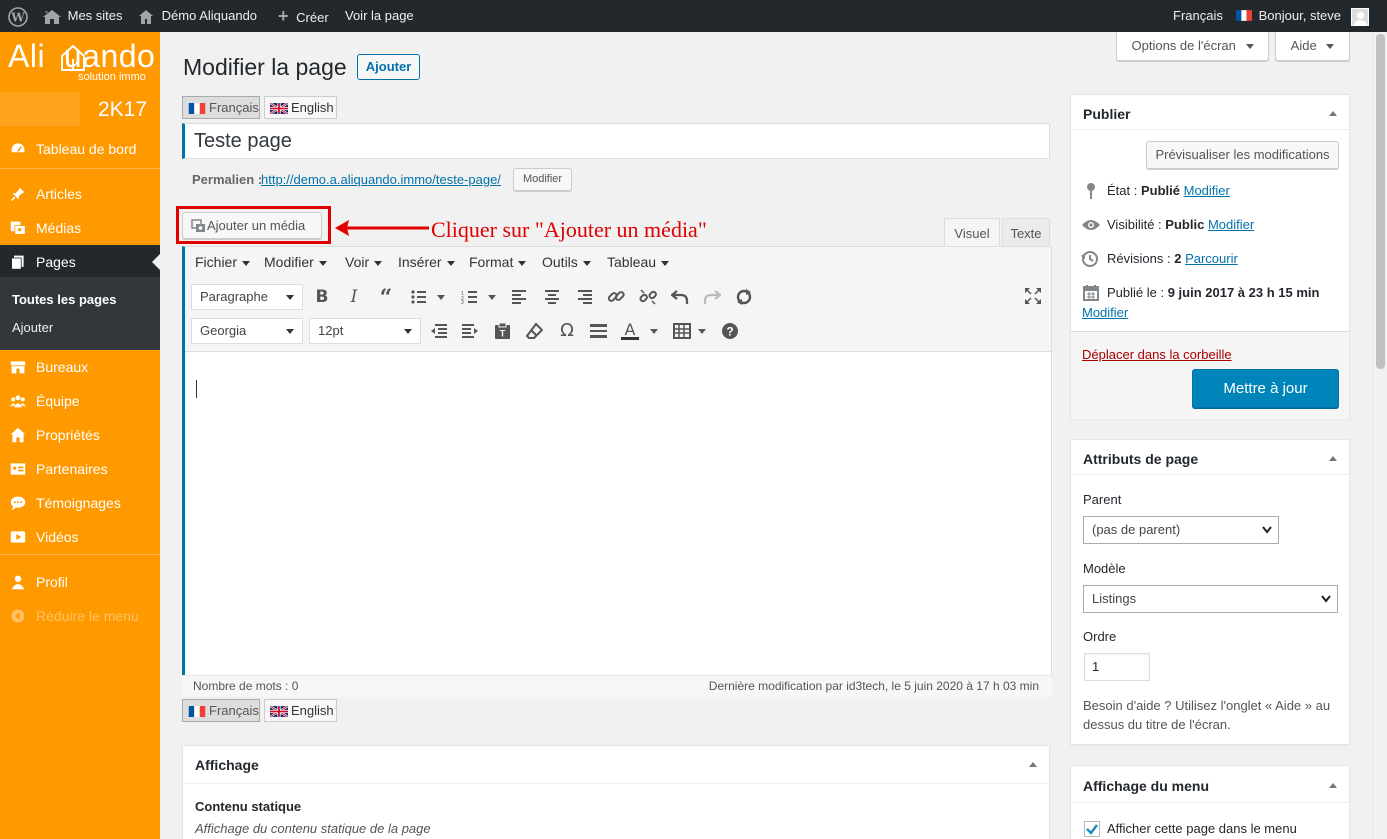 The height and width of the screenshot is (839, 1387). What do you see at coordinates (479, 297) in the screenshot?
I see `numbered-list-icon: 123` at bounding box center [479, 297].